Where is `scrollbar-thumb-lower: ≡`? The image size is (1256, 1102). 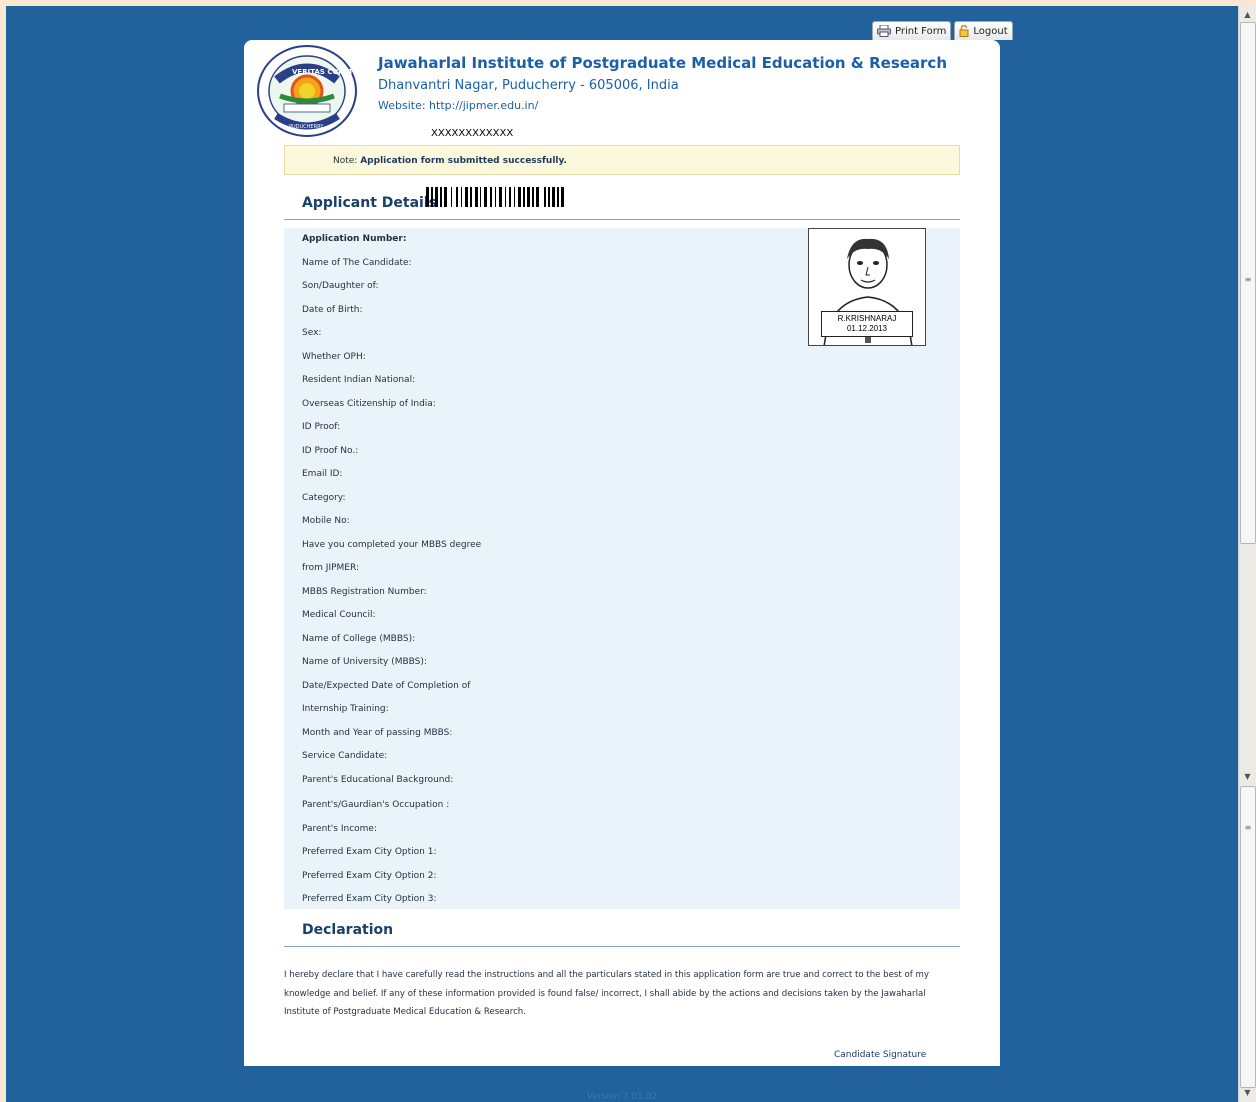
scrollbar-thumb-lower: ≡ is located at coordinates (1248, 937).